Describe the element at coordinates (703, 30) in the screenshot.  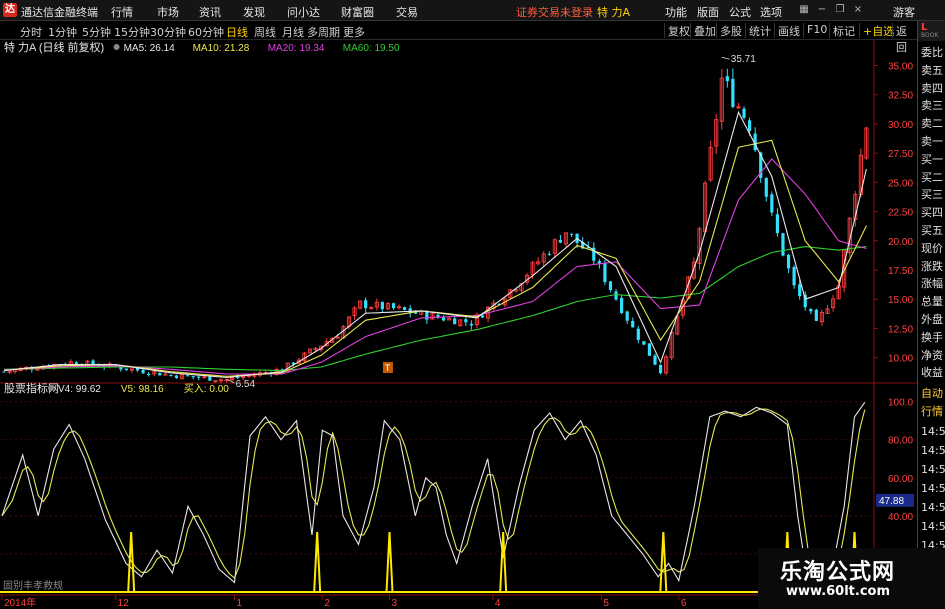
I see `tool-overlay: 叠加` at that location.